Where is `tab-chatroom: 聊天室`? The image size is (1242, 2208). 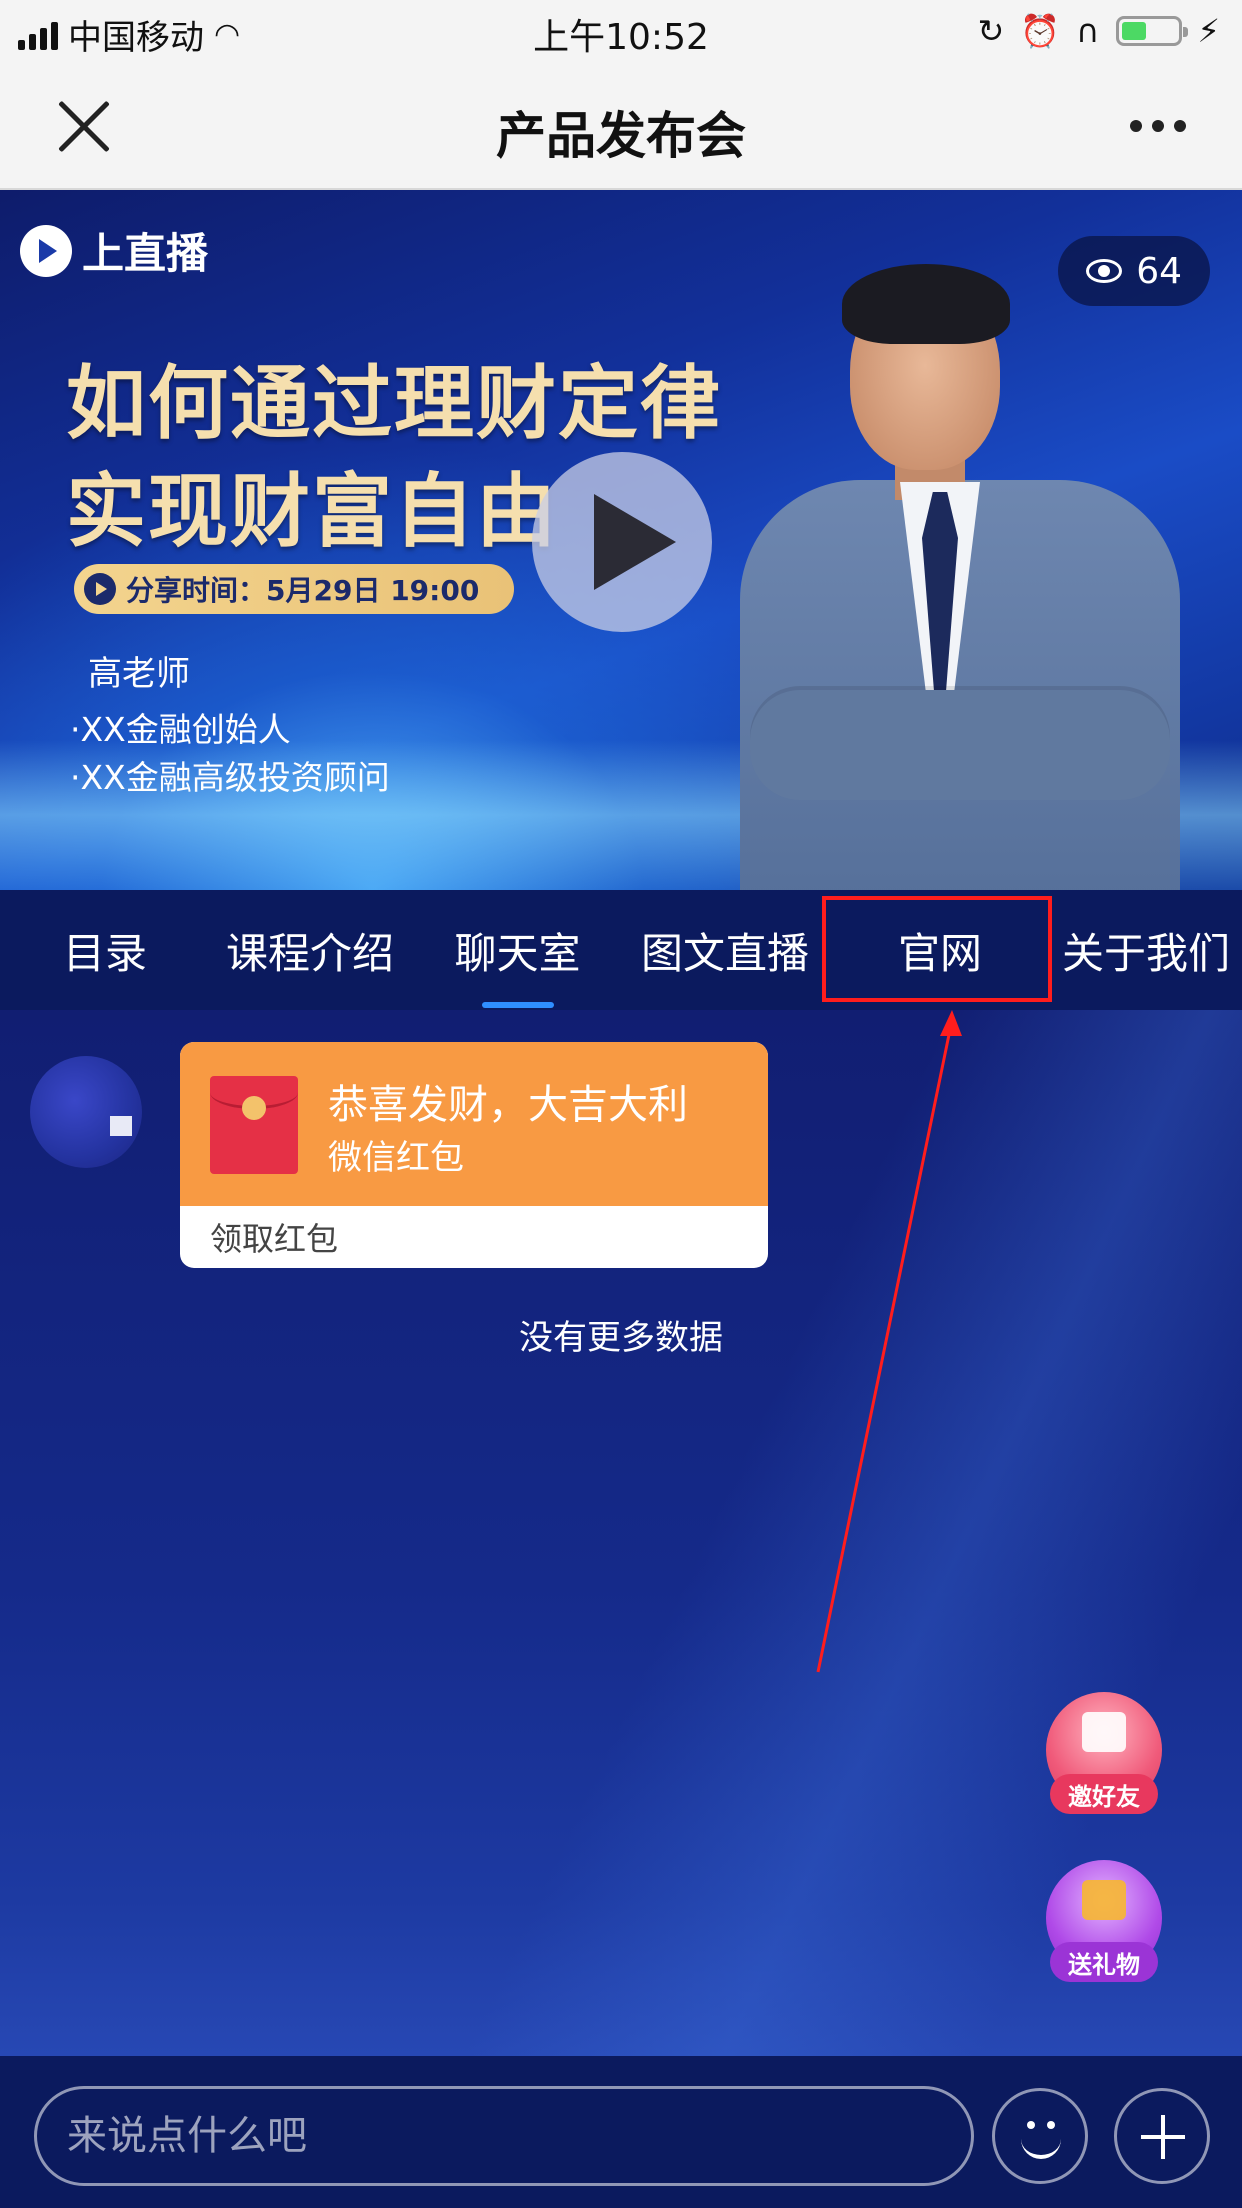 tab-chatroom: 聊天室 is located at coordinates (517, 950).